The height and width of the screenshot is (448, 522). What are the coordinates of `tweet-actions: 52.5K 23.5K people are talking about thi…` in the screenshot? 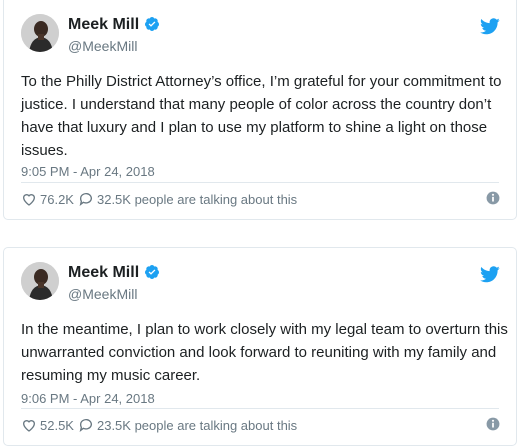 It's located at (260, 425).